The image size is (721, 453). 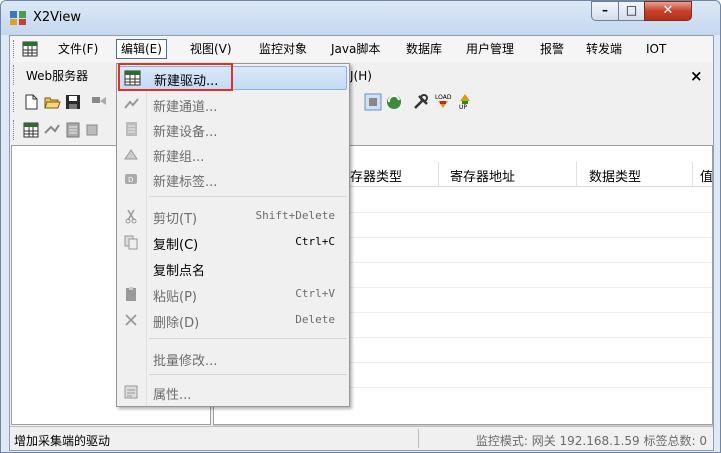 What do you see at coordinates (99, 102) in the screenshot?
I see `tool-icon` at bounding box center [99, 102].